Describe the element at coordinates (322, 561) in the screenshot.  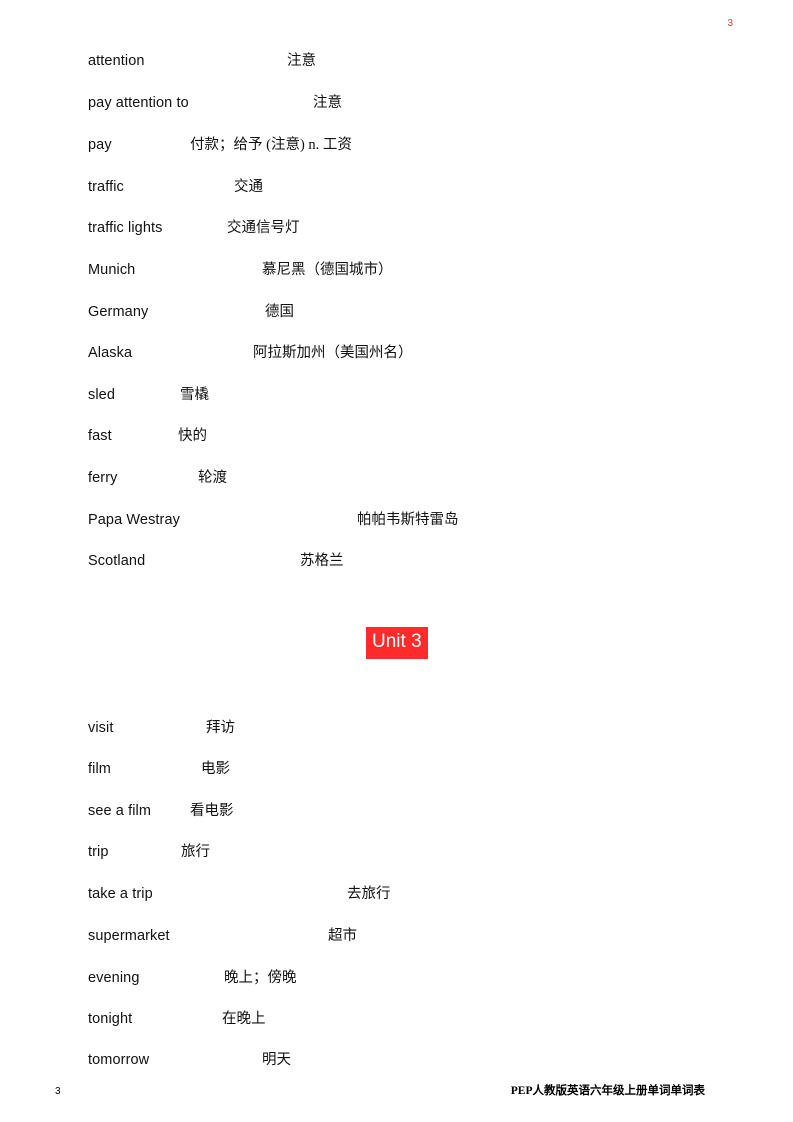
I see `vocabulary-meaning: 苏格兰` at that location.